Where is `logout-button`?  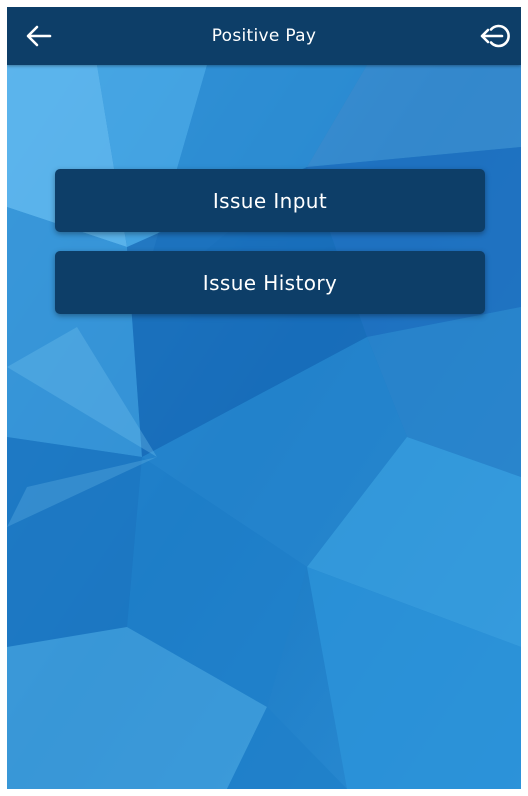 logout-button is located at coordinates (497, 36).